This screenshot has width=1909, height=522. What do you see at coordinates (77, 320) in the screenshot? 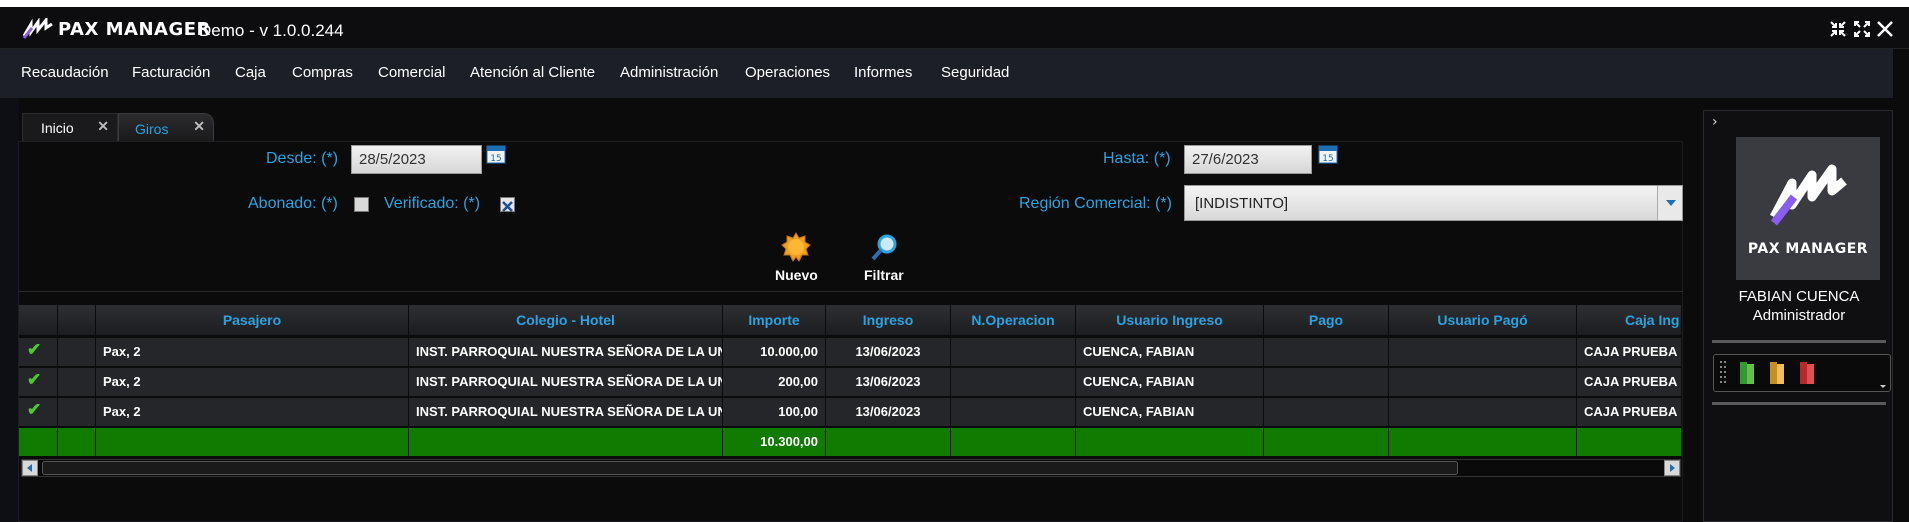
I see `column-header-blank` at bounding box center [77, 320].